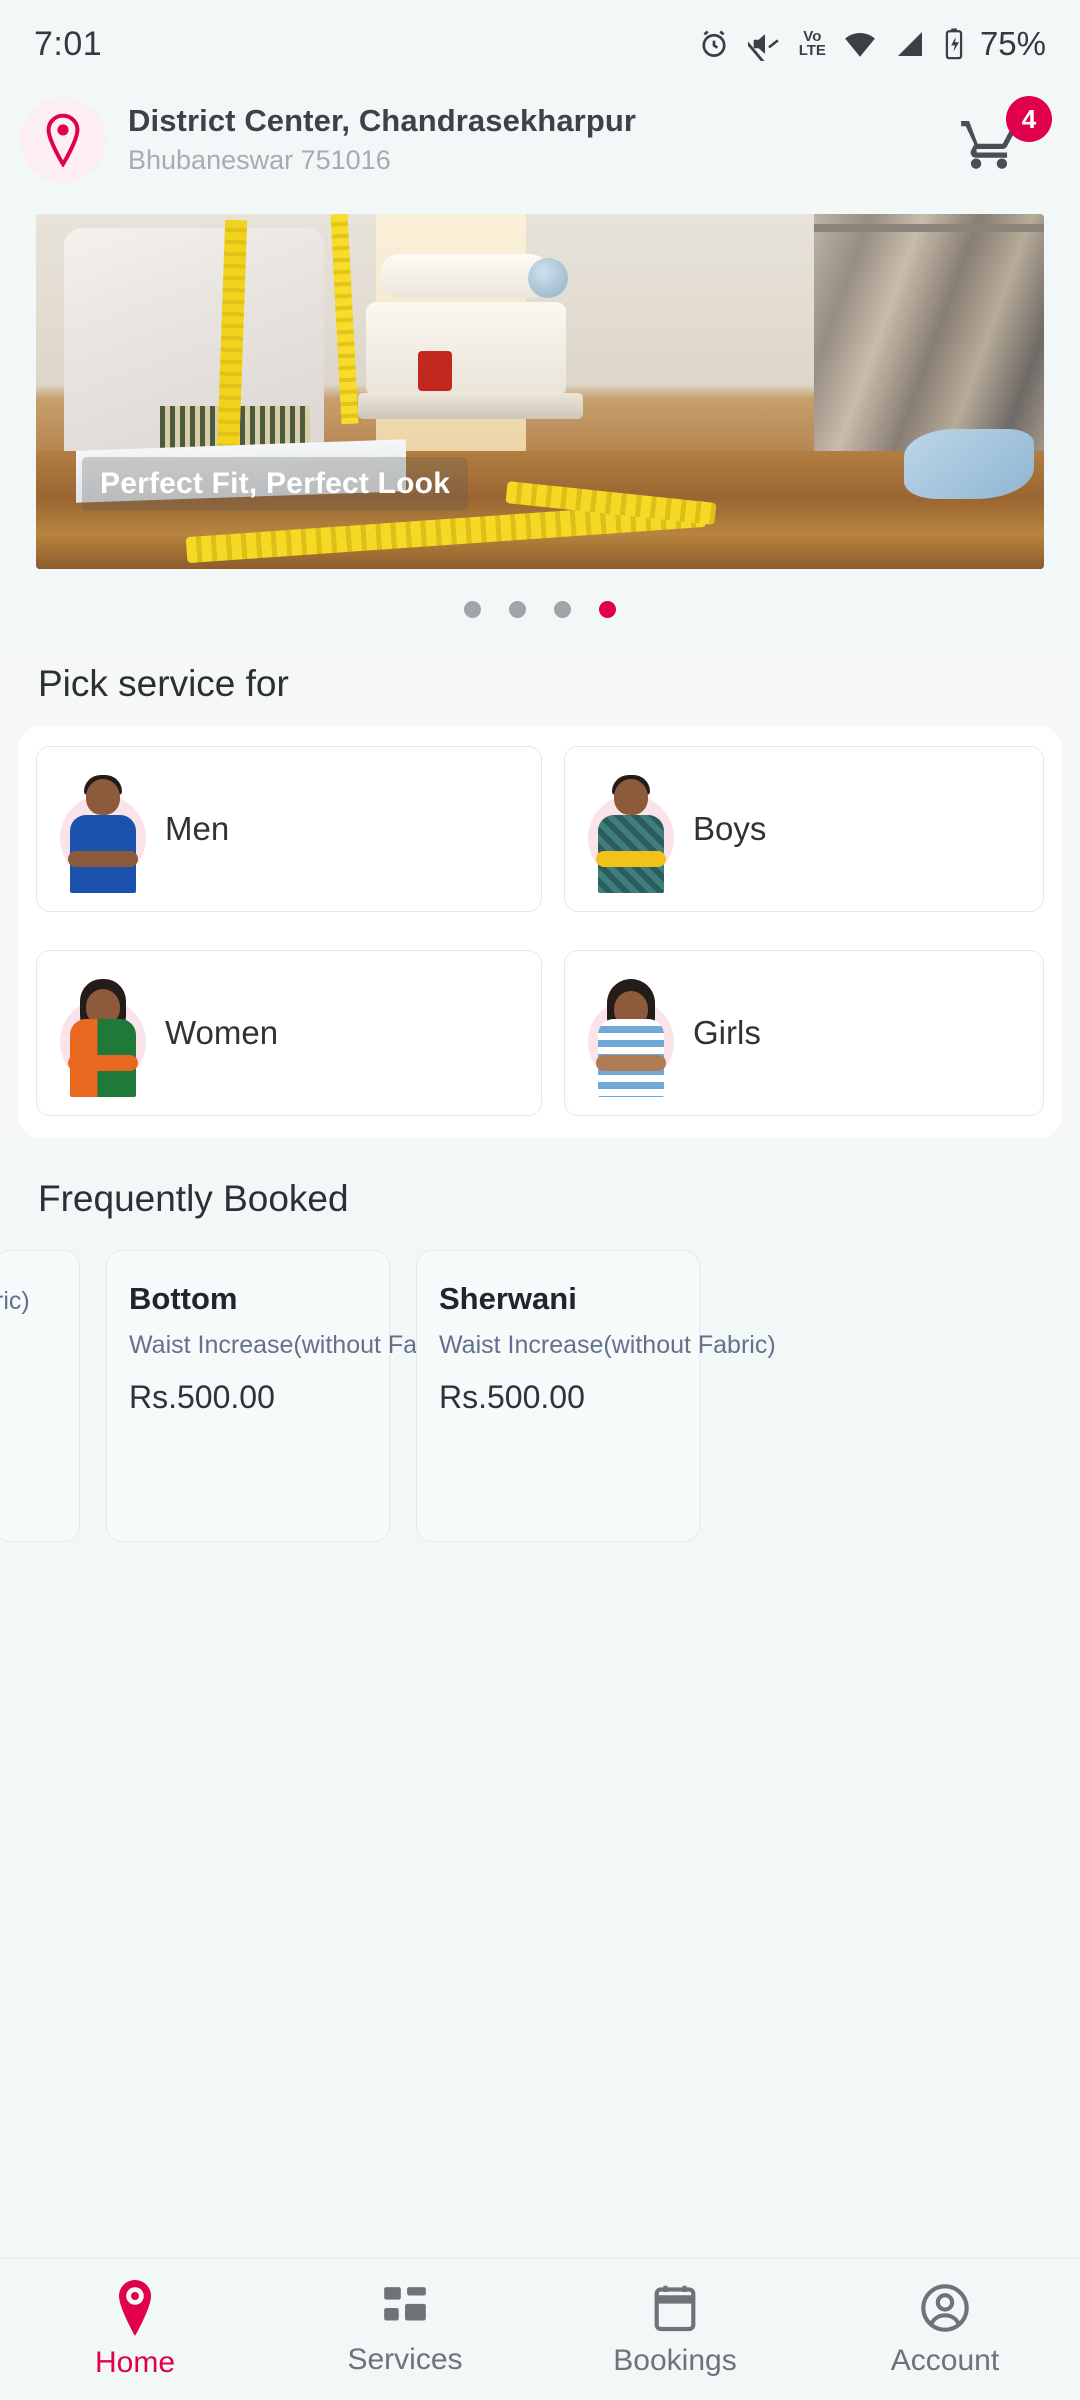 This screenshot has height=2400, width=1080. Describe the element at coordinates (1029, 119) in the screenshot. I see `cart-badge: 4` at that location.